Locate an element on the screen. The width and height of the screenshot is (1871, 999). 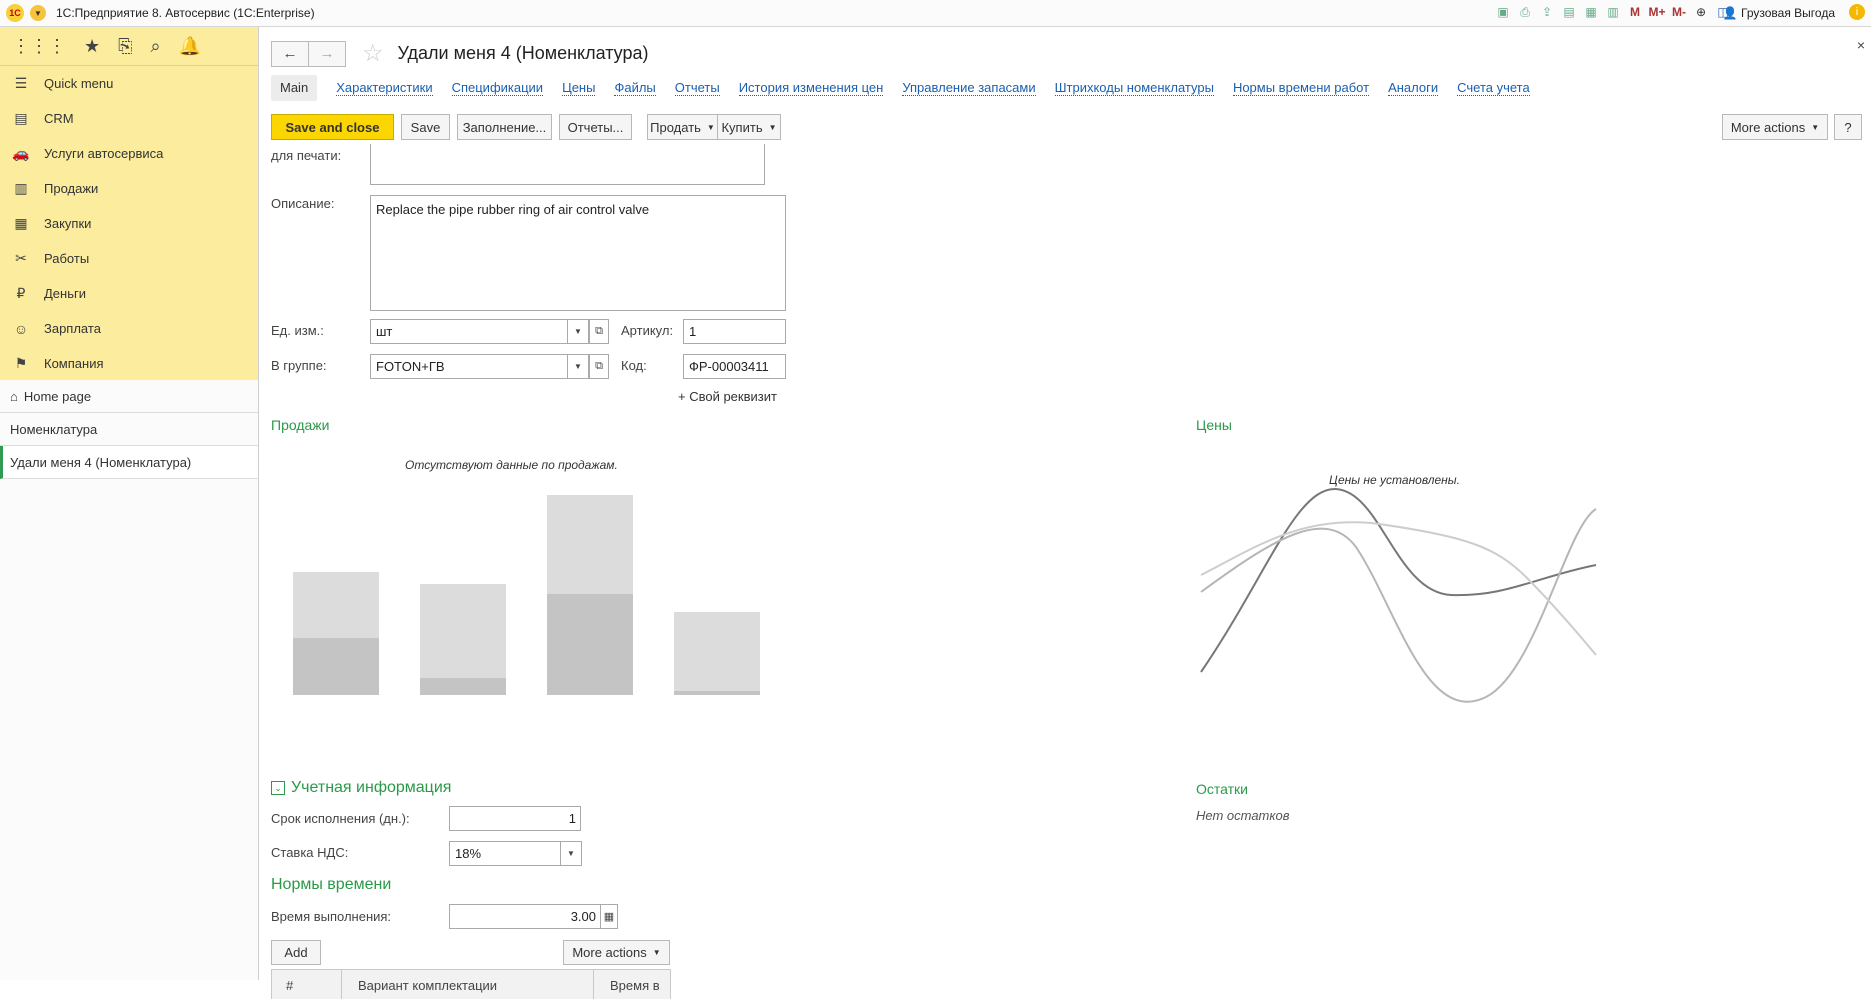
tab-8: Штрихкоды номенклатуры is located at coordinates (1134, 88).